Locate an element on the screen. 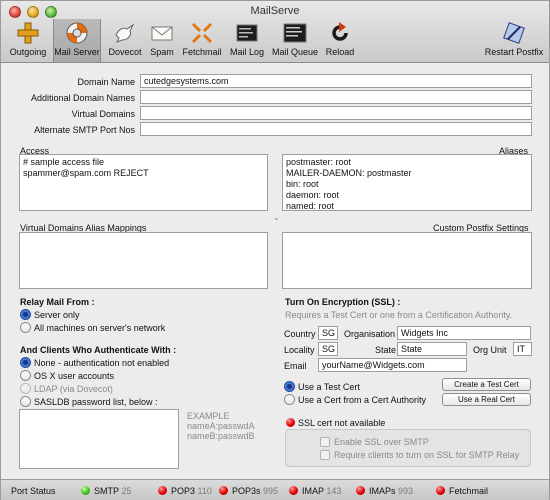  port-name: POP3s is located at coordinates (246, 491).